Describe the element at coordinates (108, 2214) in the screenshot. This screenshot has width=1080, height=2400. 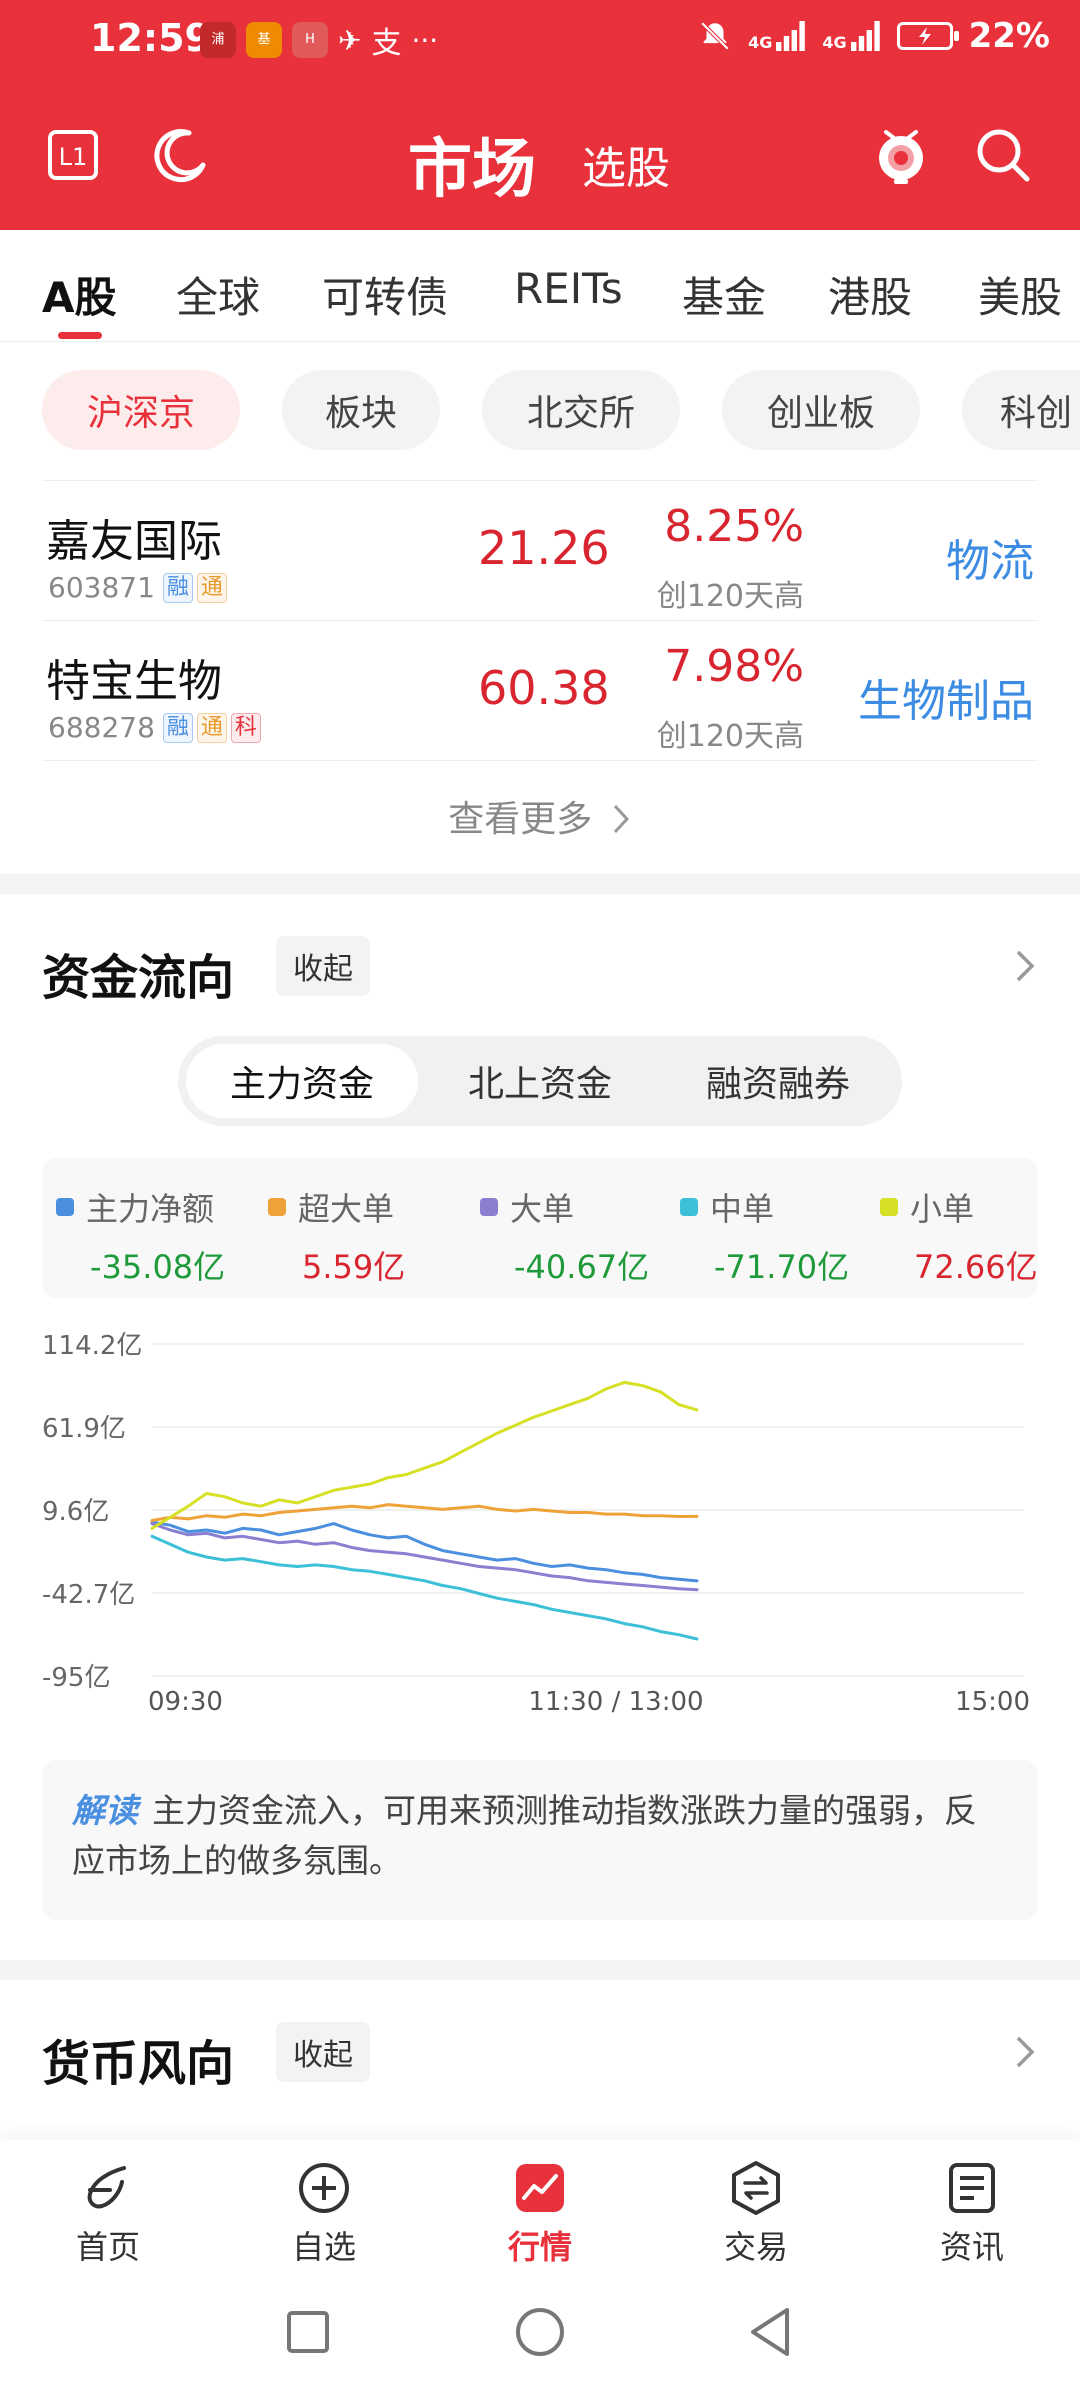
I see `nav-home: 首页` at that location.